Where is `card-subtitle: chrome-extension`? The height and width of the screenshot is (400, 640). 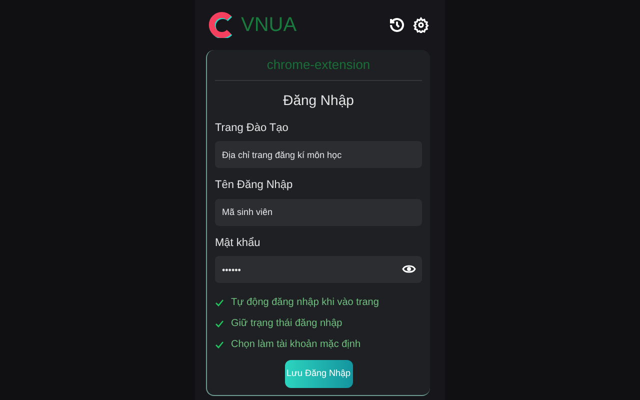
card-subtitle: chrome-extension is located at coordinates (318, 65).